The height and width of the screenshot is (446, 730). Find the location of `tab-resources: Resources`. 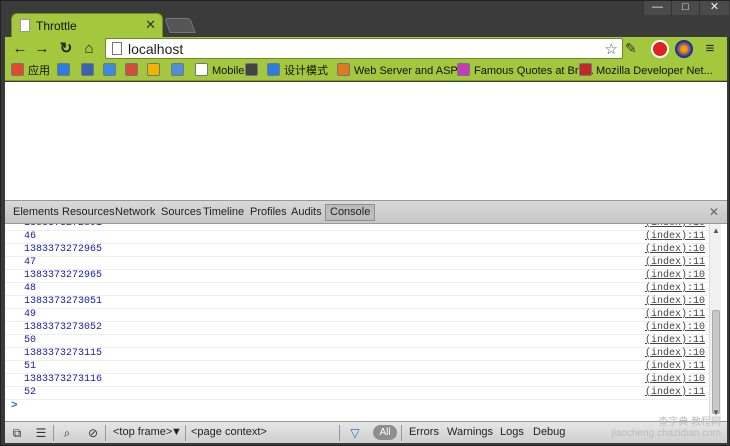

tab-resources: Resources is located at coordinates (88, 212).